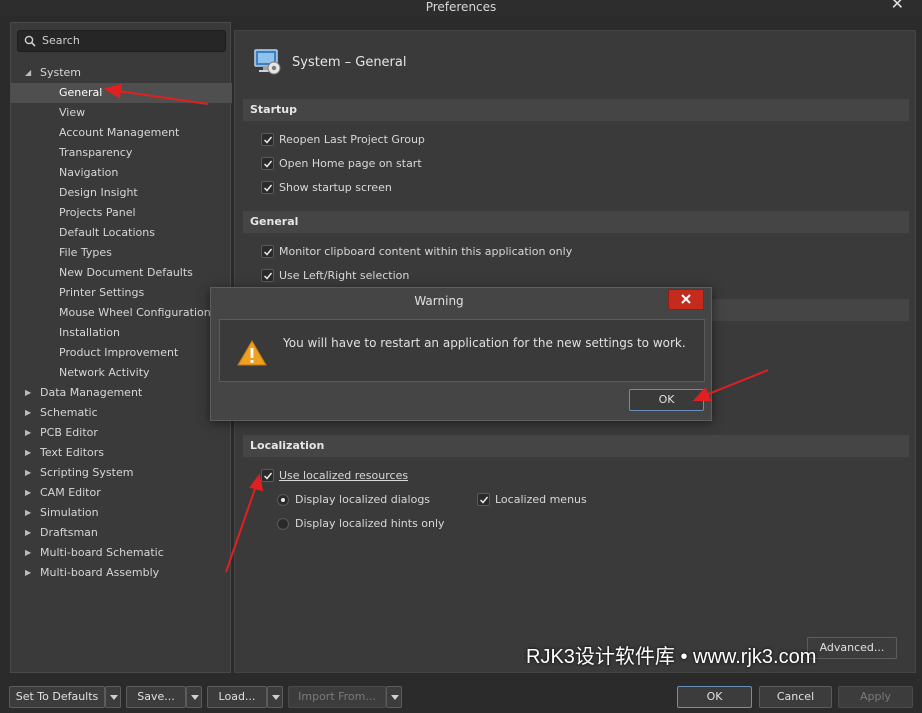 The image size is (922, 713). I want to click on watermark-text: RJK3设计软件库 • www.rjk3.com, so click(671, 657).